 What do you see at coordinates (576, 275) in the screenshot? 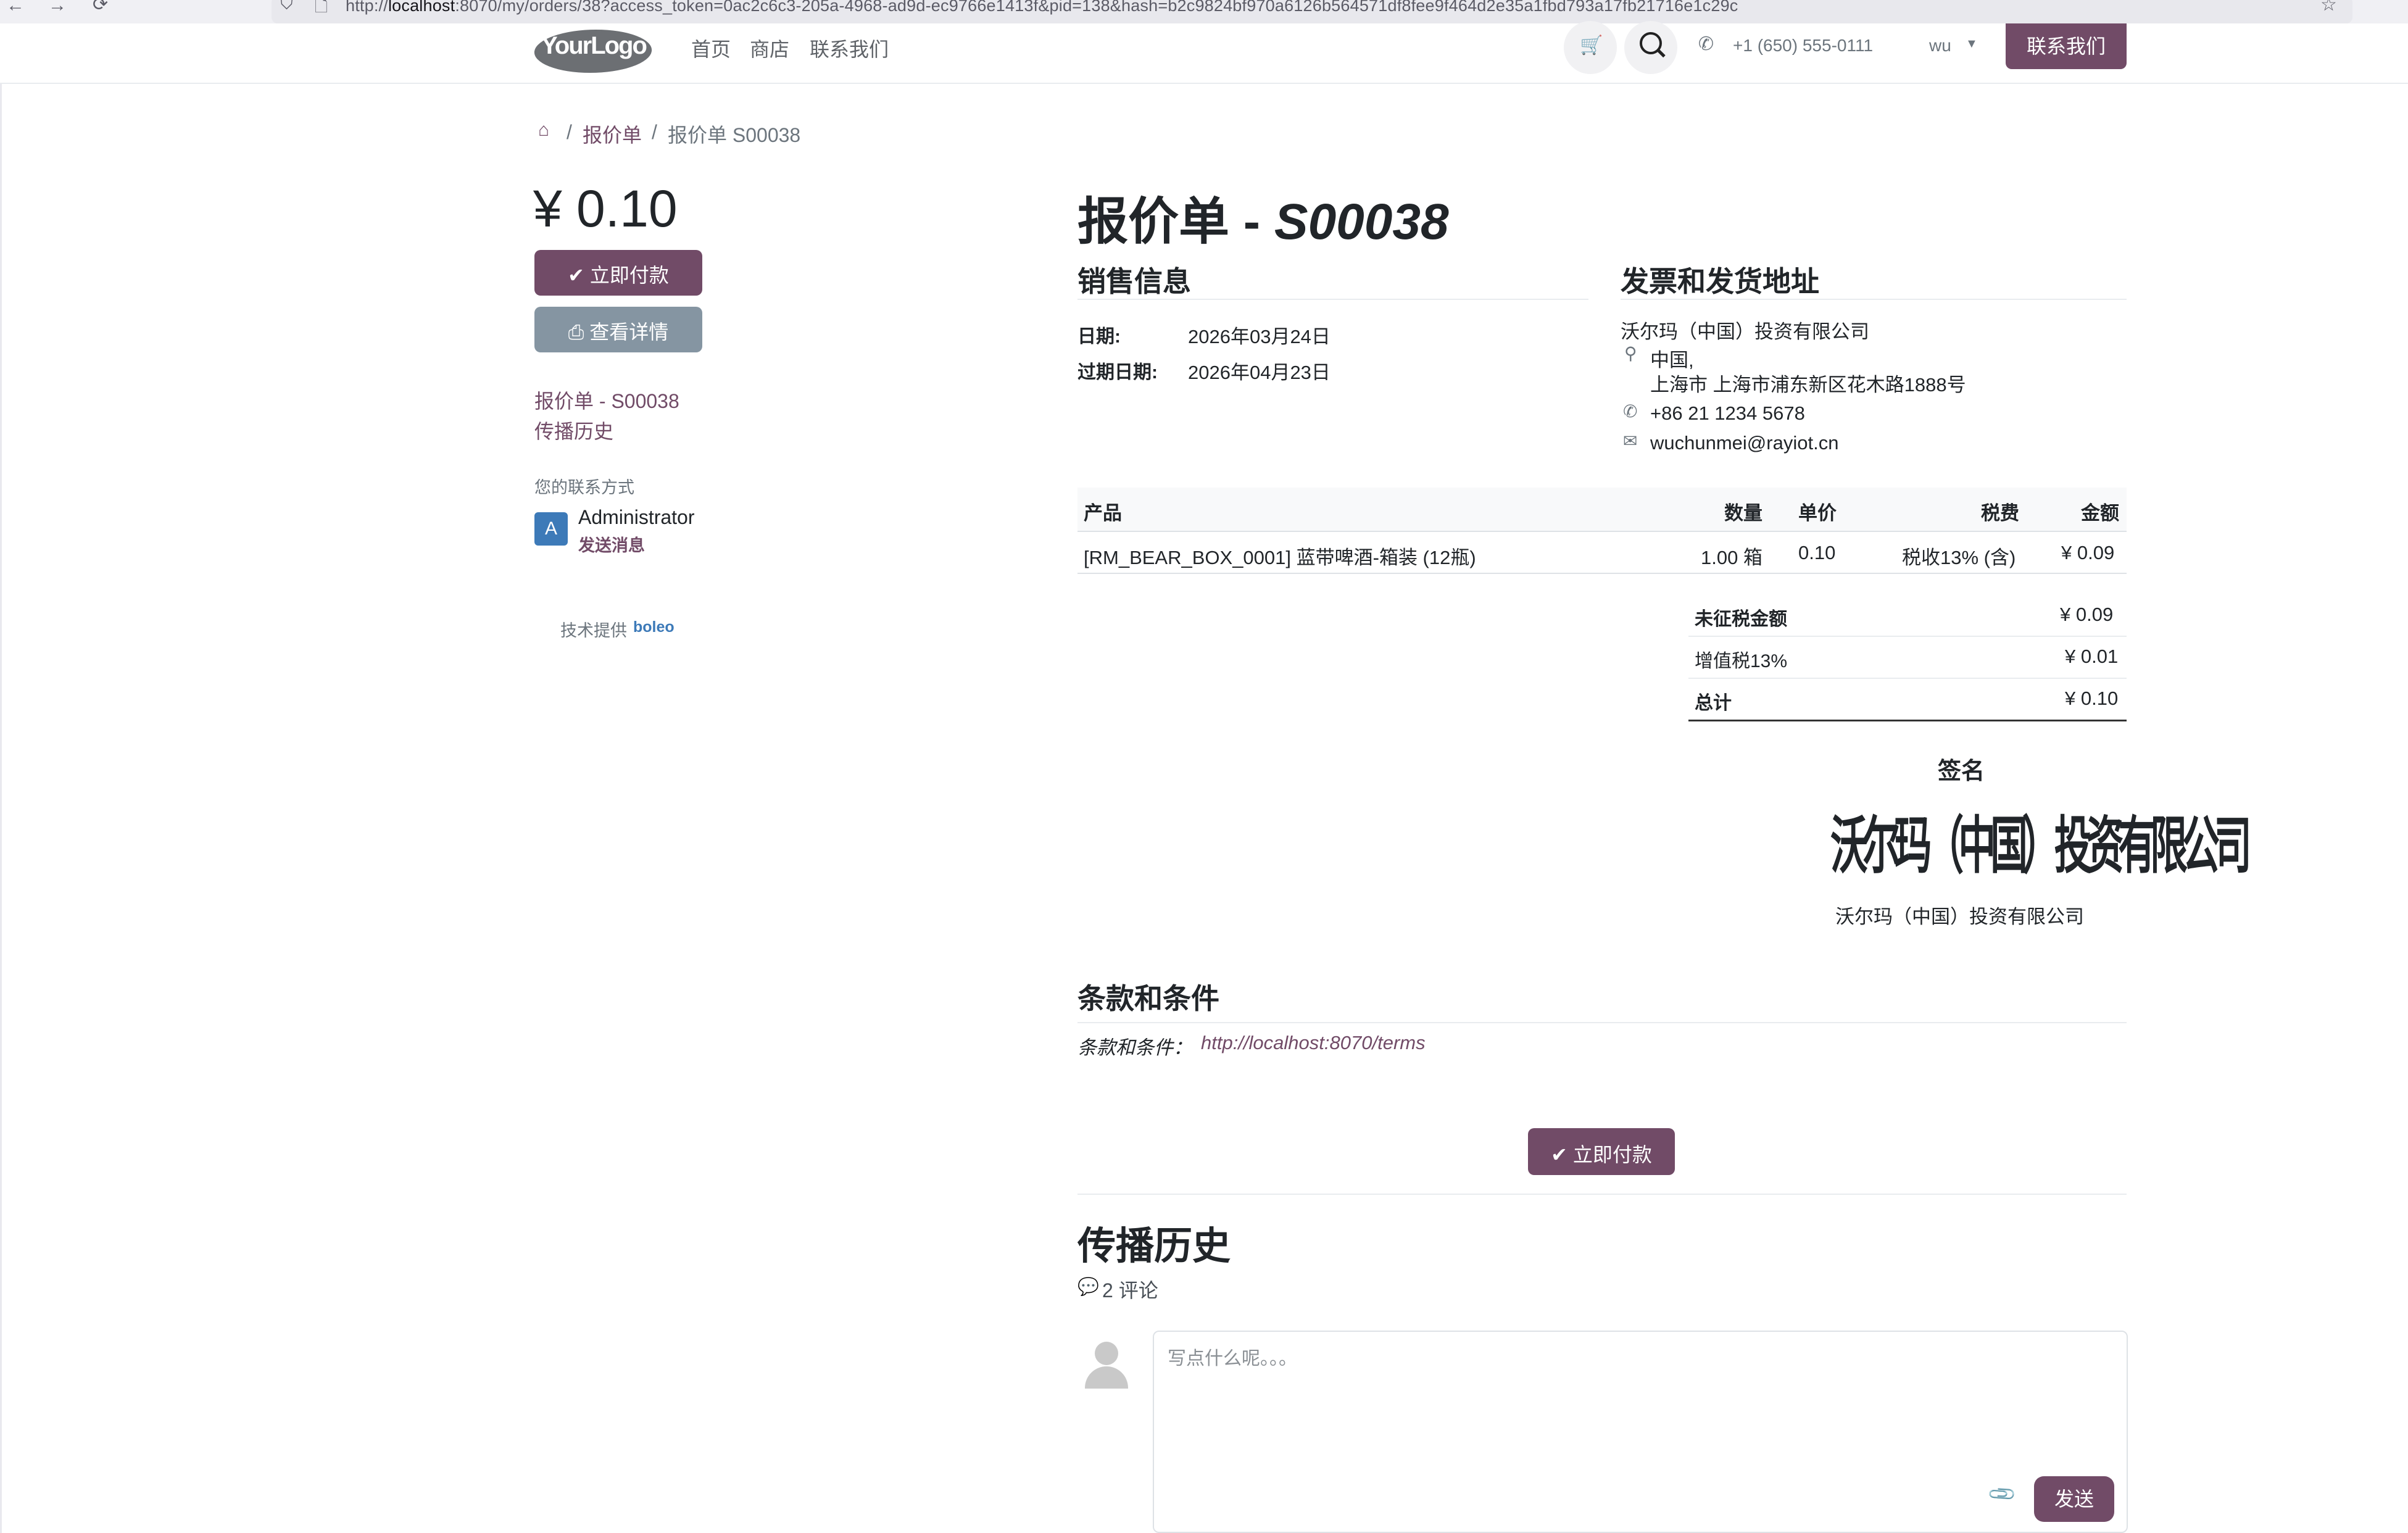
I see `check-icon: ✔` at bounding box center [576, 275].